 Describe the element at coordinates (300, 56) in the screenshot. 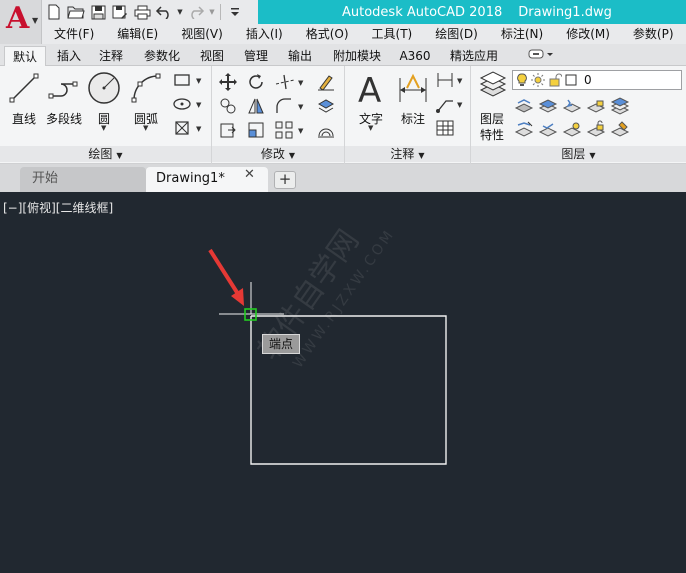

I see `tab-output: 输出` at that location.